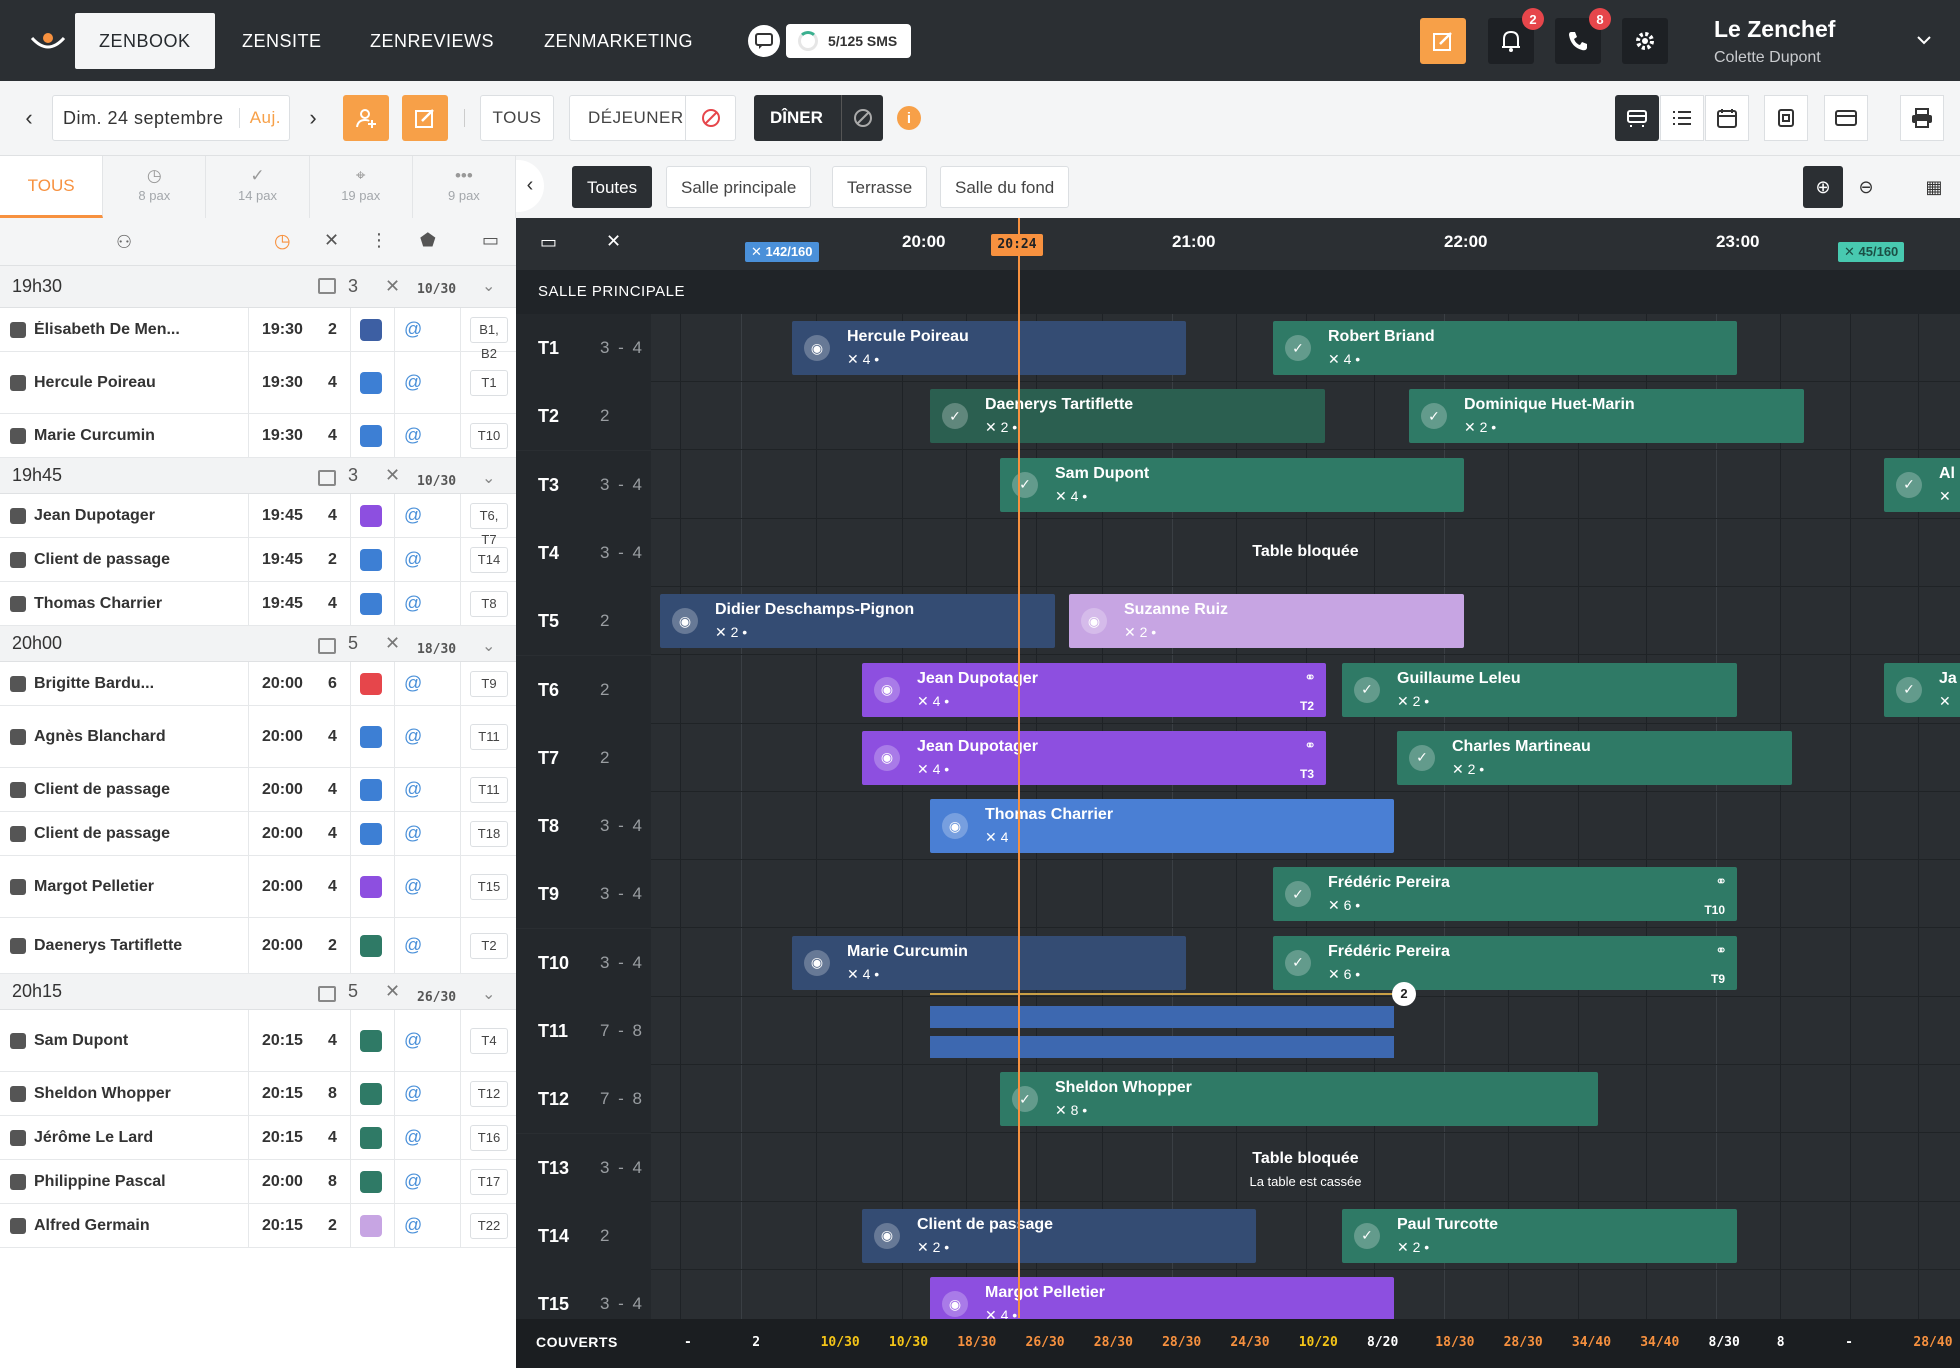 The width and height of the screenshot is (1960, 1368). What do you see at coordinates (258, 604) in the screenshot?
I see `reservation-row: Thomas Charrier 19:45 4 @ T8` at bounding box center [258, 604].